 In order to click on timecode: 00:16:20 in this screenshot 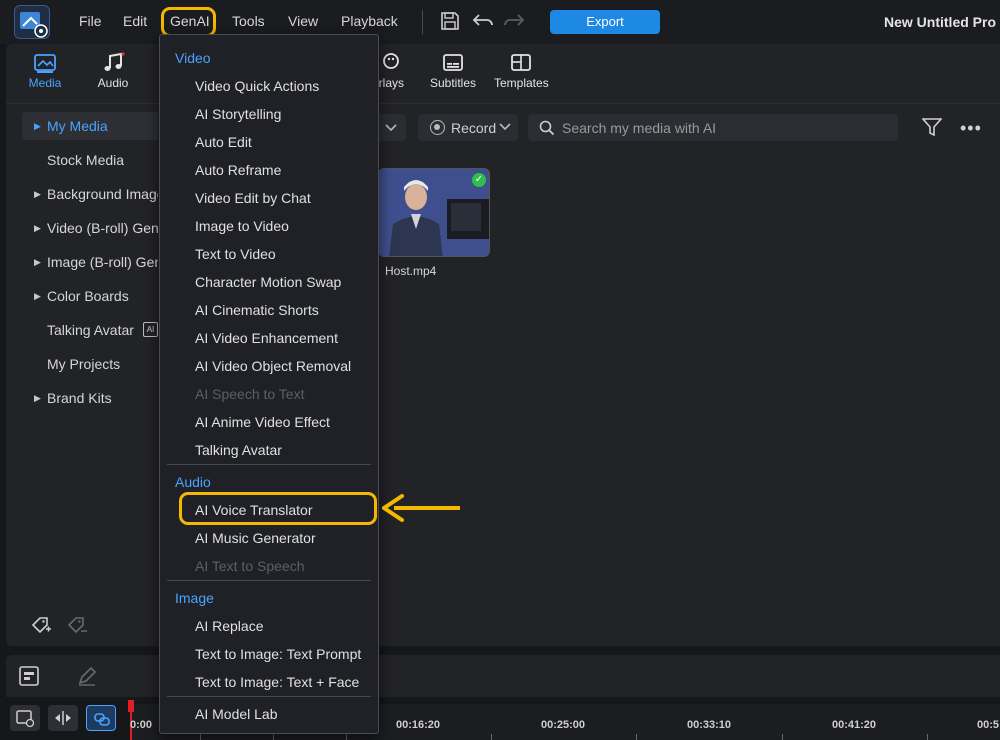, I will do `click(418, 725)`.